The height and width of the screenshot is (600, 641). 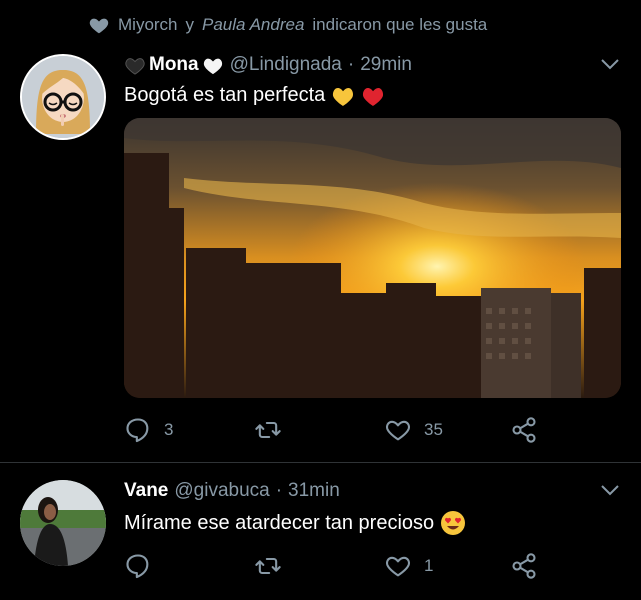 I want to click on liked-connector: y, so click(x=190, y=24).